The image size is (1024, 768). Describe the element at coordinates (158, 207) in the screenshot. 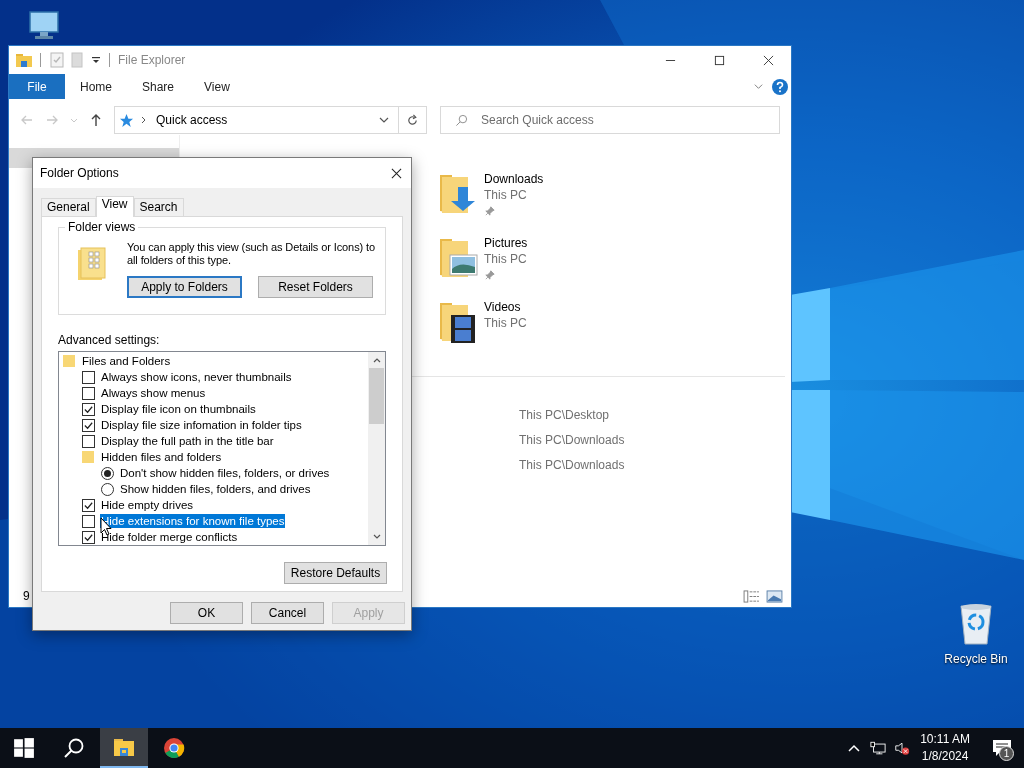

I see `dialog-tab: Search` at that location.